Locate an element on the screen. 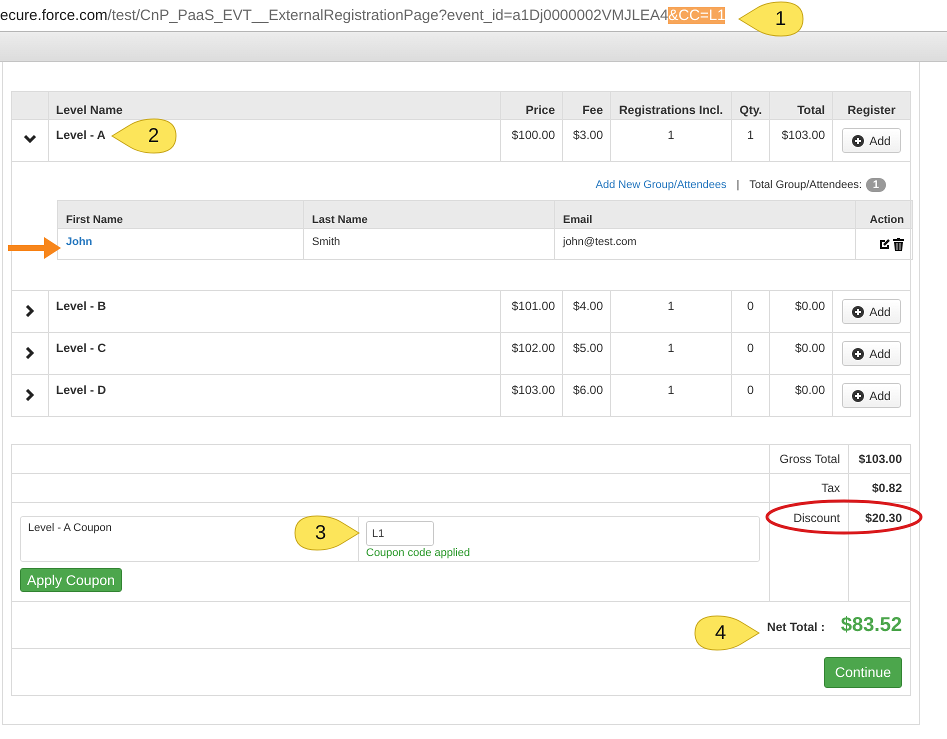 This screenshot has height=739, width=947. table-cell: $4.00 is located at coordinates (586, 311).